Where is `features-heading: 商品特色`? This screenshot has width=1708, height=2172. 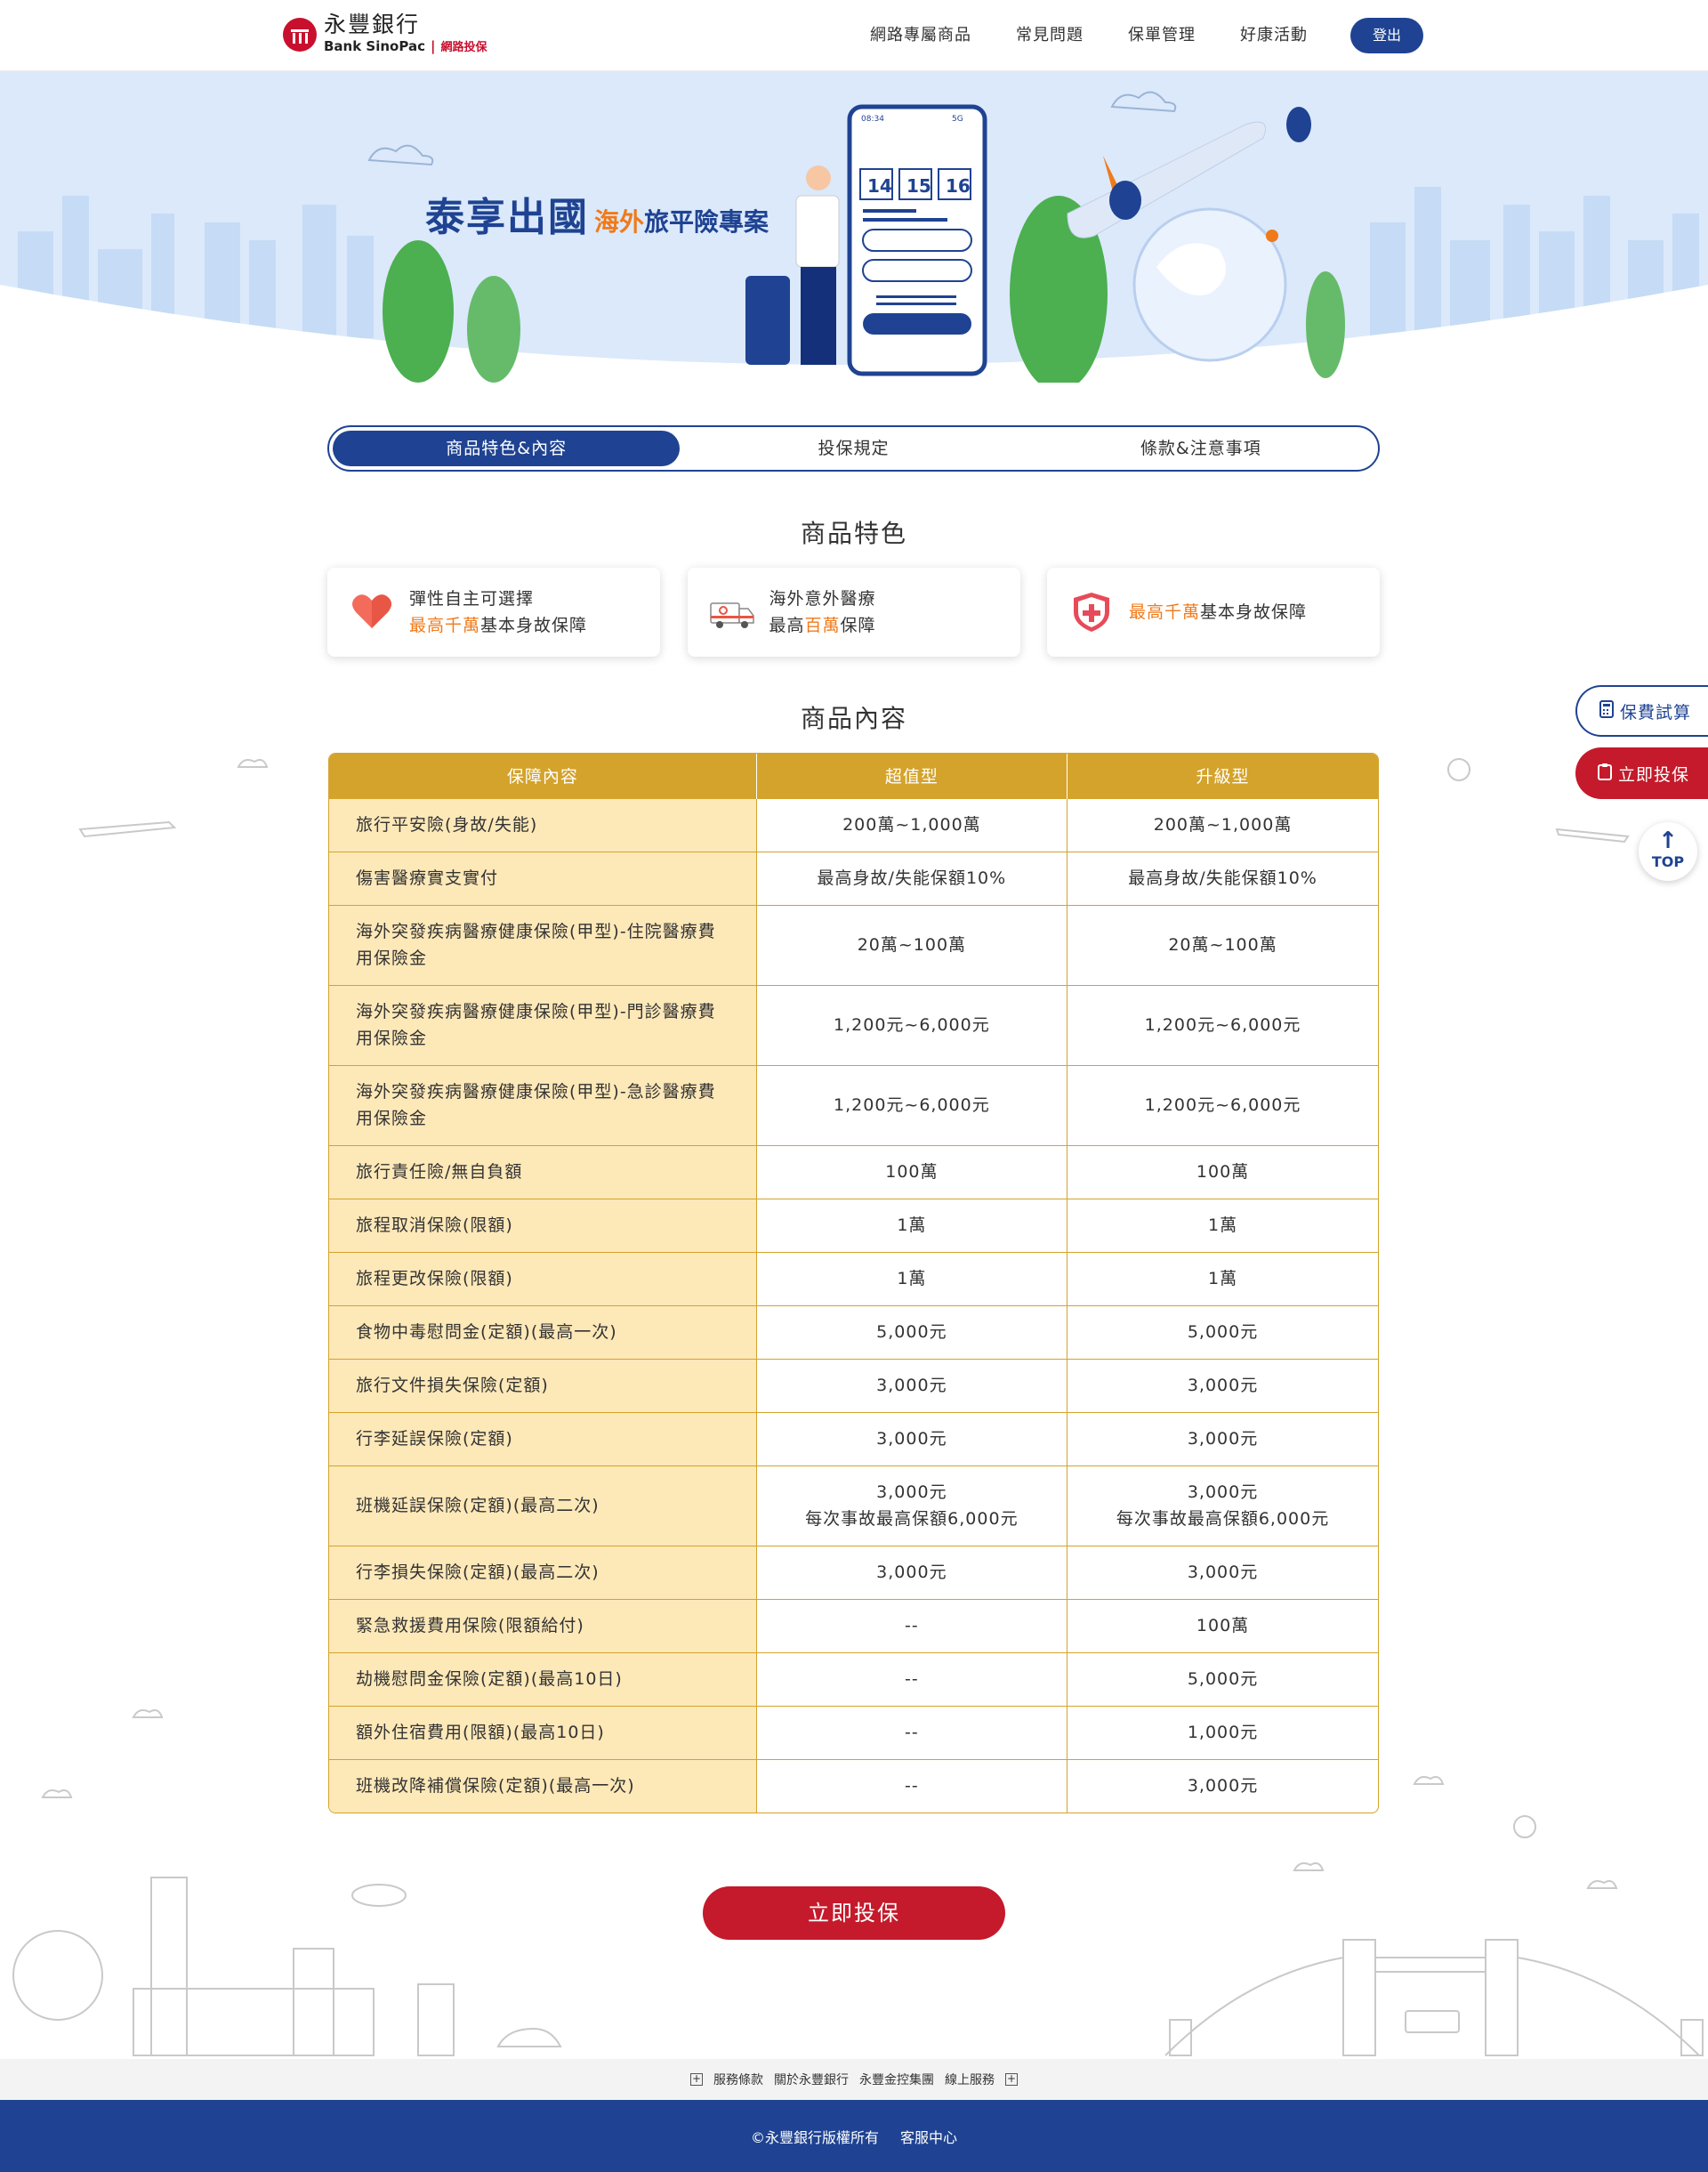 features-heading: 商品特色 is located at coordinates (853, 533).